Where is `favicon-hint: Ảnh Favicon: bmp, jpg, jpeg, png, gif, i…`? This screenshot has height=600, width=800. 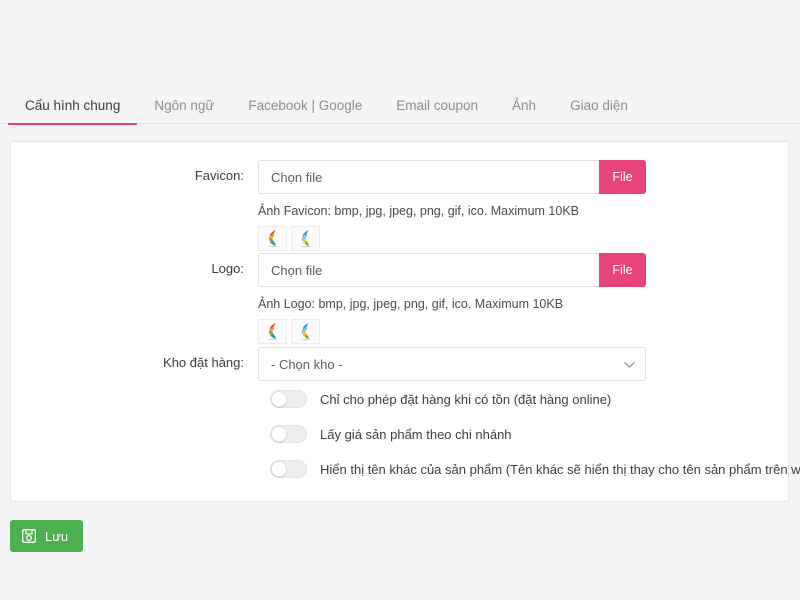
favicon-hint: Ảnh Favicon: bmp, jpg, jpeg, png, gif, i… is located at coordinates (418, 211).